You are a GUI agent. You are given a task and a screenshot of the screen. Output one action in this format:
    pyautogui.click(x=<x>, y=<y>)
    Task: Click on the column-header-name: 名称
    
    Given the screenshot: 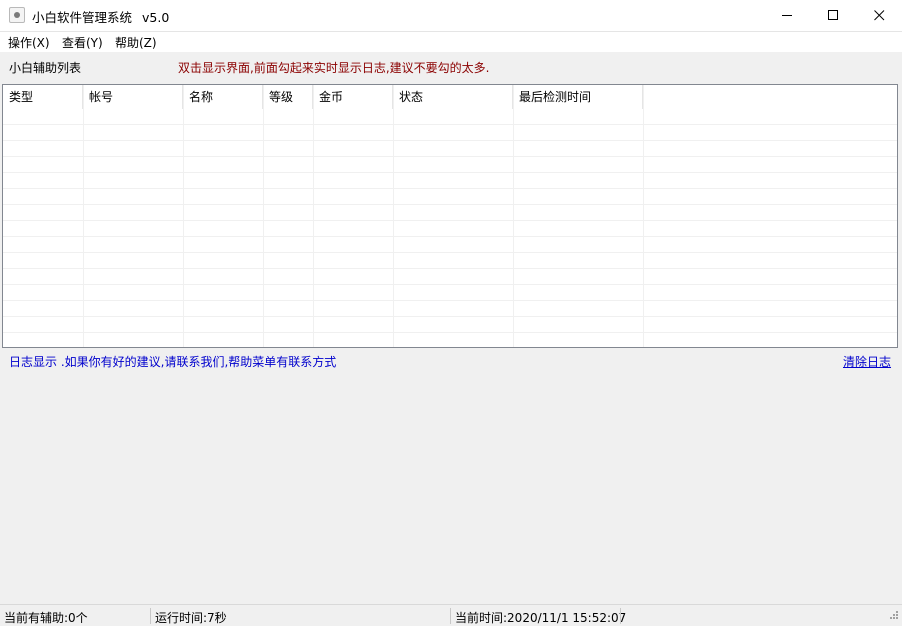 What is the action you would take?
    pyautogui.click(x=223, y=97)
    